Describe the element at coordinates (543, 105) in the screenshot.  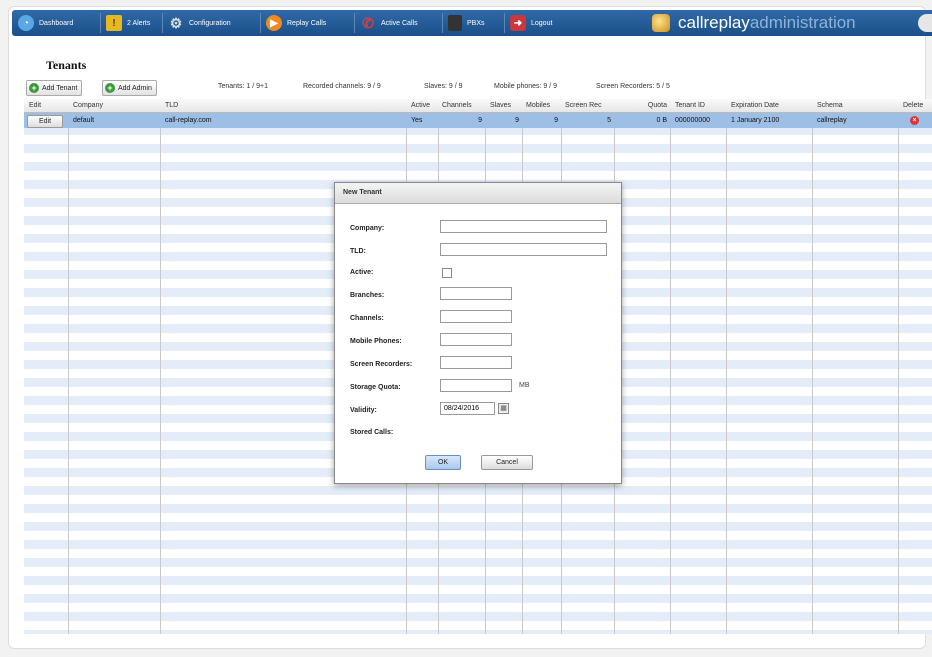
I see `col-mobiles: Mobiles` at that location.